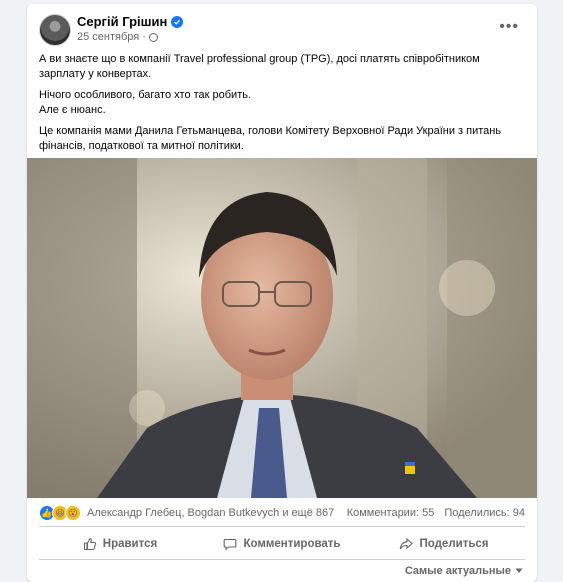 The height and width of the screenshot is (582, 563). I want to click on comment-icon, so click(230, 544).